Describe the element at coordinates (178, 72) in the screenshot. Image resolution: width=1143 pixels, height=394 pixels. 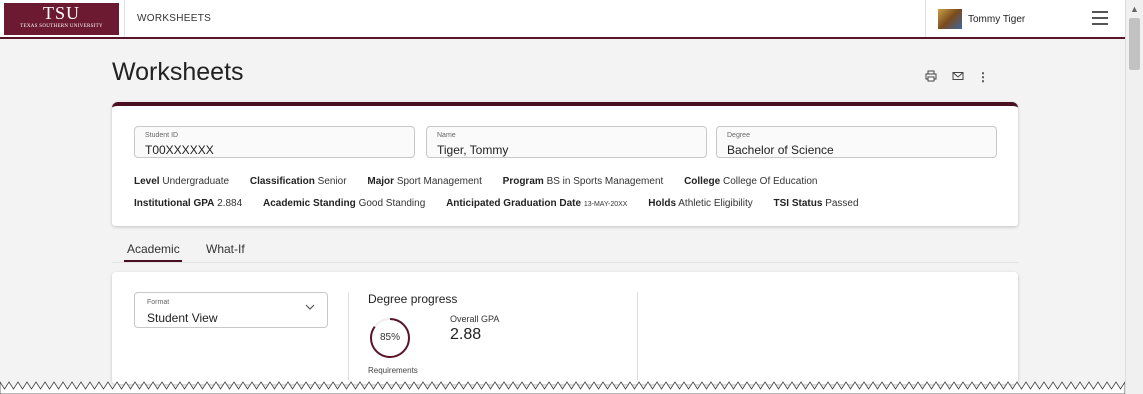
I see `page-title: Worksheets` at that location.